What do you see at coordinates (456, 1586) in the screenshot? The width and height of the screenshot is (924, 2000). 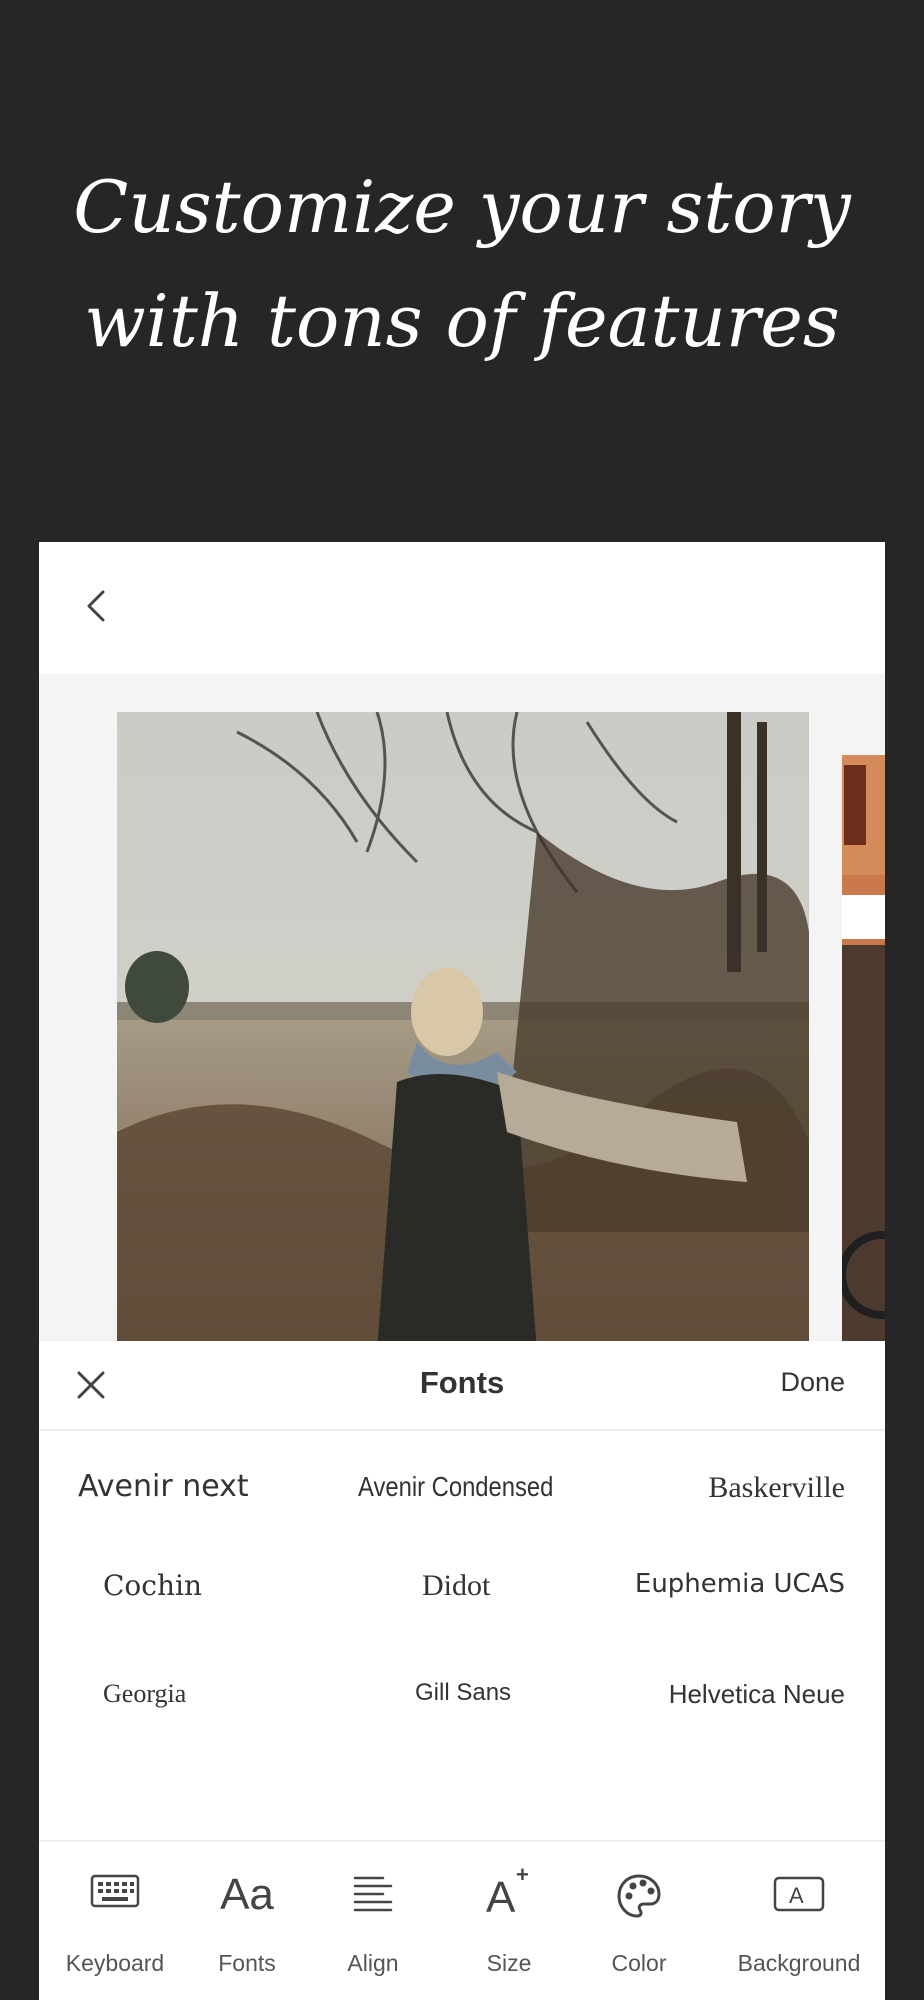 I see `font-option-didot: Didot` at bounding box center [456, 1586].